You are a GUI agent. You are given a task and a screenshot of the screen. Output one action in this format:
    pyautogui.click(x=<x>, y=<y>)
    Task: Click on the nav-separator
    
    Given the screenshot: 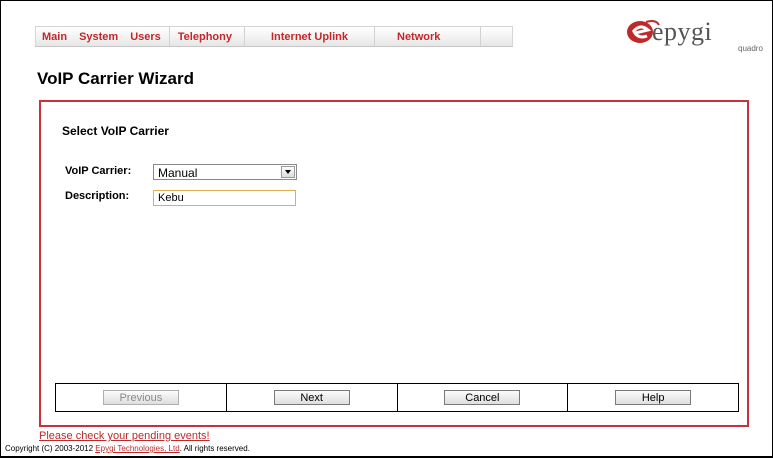 What is the action you would take?
    pyautogui.click(x=481, y=36)
    